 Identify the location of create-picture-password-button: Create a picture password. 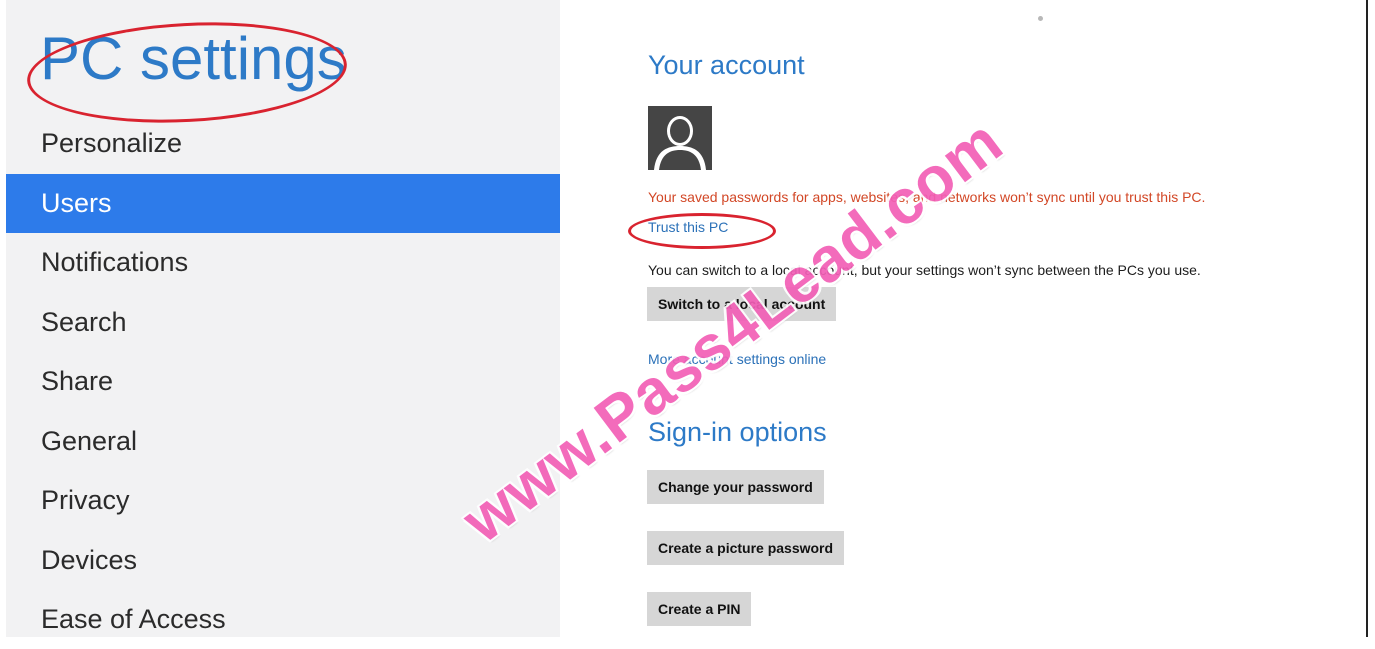
(746, 548).